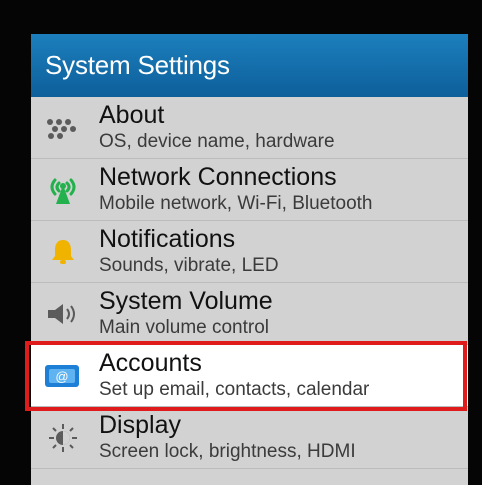 This screenshot has height=485, width=482. Describe the element at coordinates (132, 115) in the screenshot. I see `setting-label: About` at that location.